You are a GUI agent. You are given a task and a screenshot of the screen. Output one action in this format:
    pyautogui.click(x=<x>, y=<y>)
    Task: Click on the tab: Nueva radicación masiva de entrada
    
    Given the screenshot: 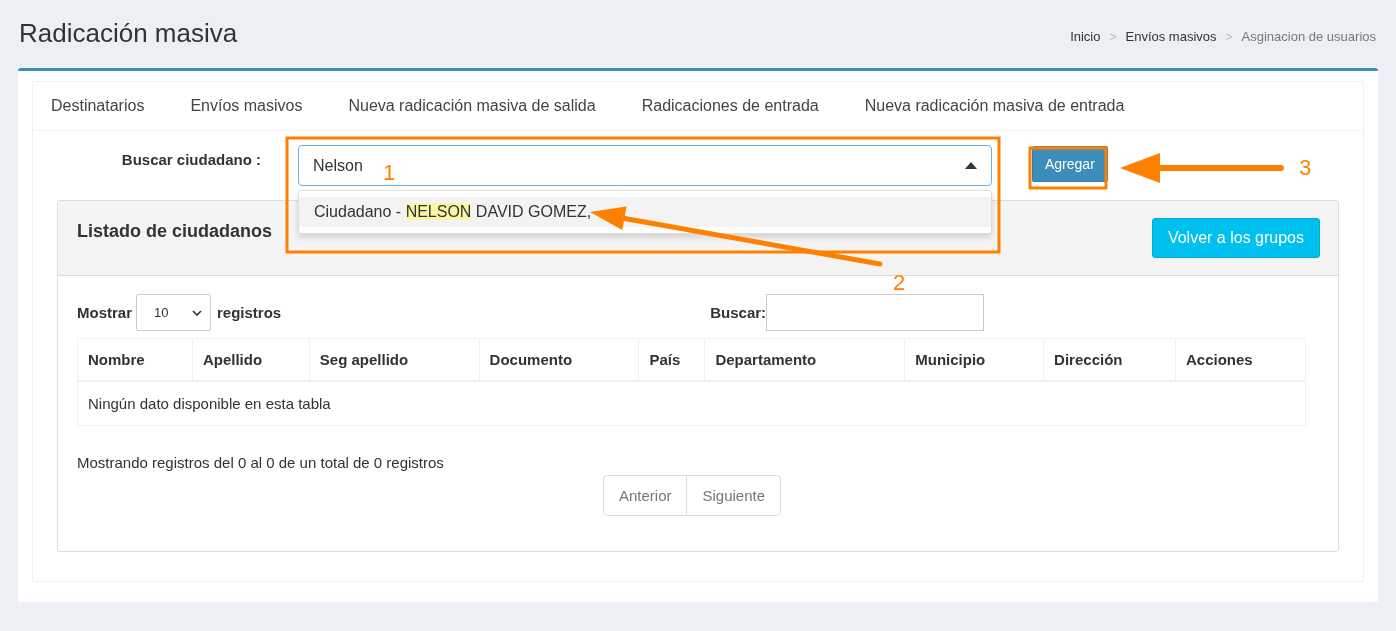 What is the action you would take?
    pyautogui.click(x=994, y=106)
    